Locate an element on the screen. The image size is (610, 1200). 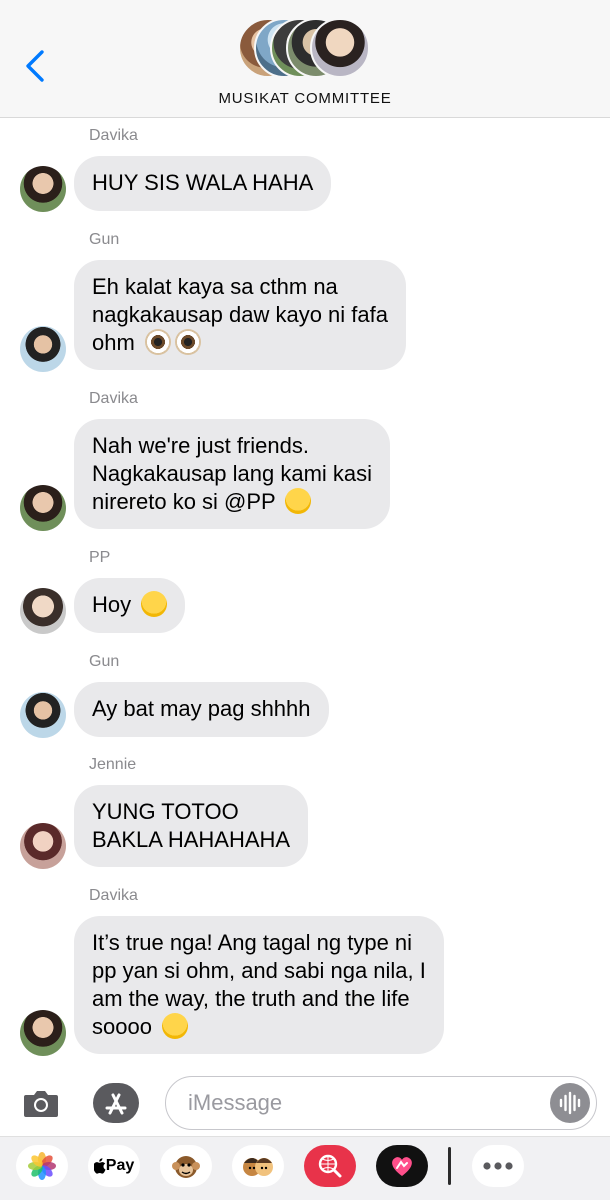
app-drawer: Pay is located at coordinates (305, 1168).